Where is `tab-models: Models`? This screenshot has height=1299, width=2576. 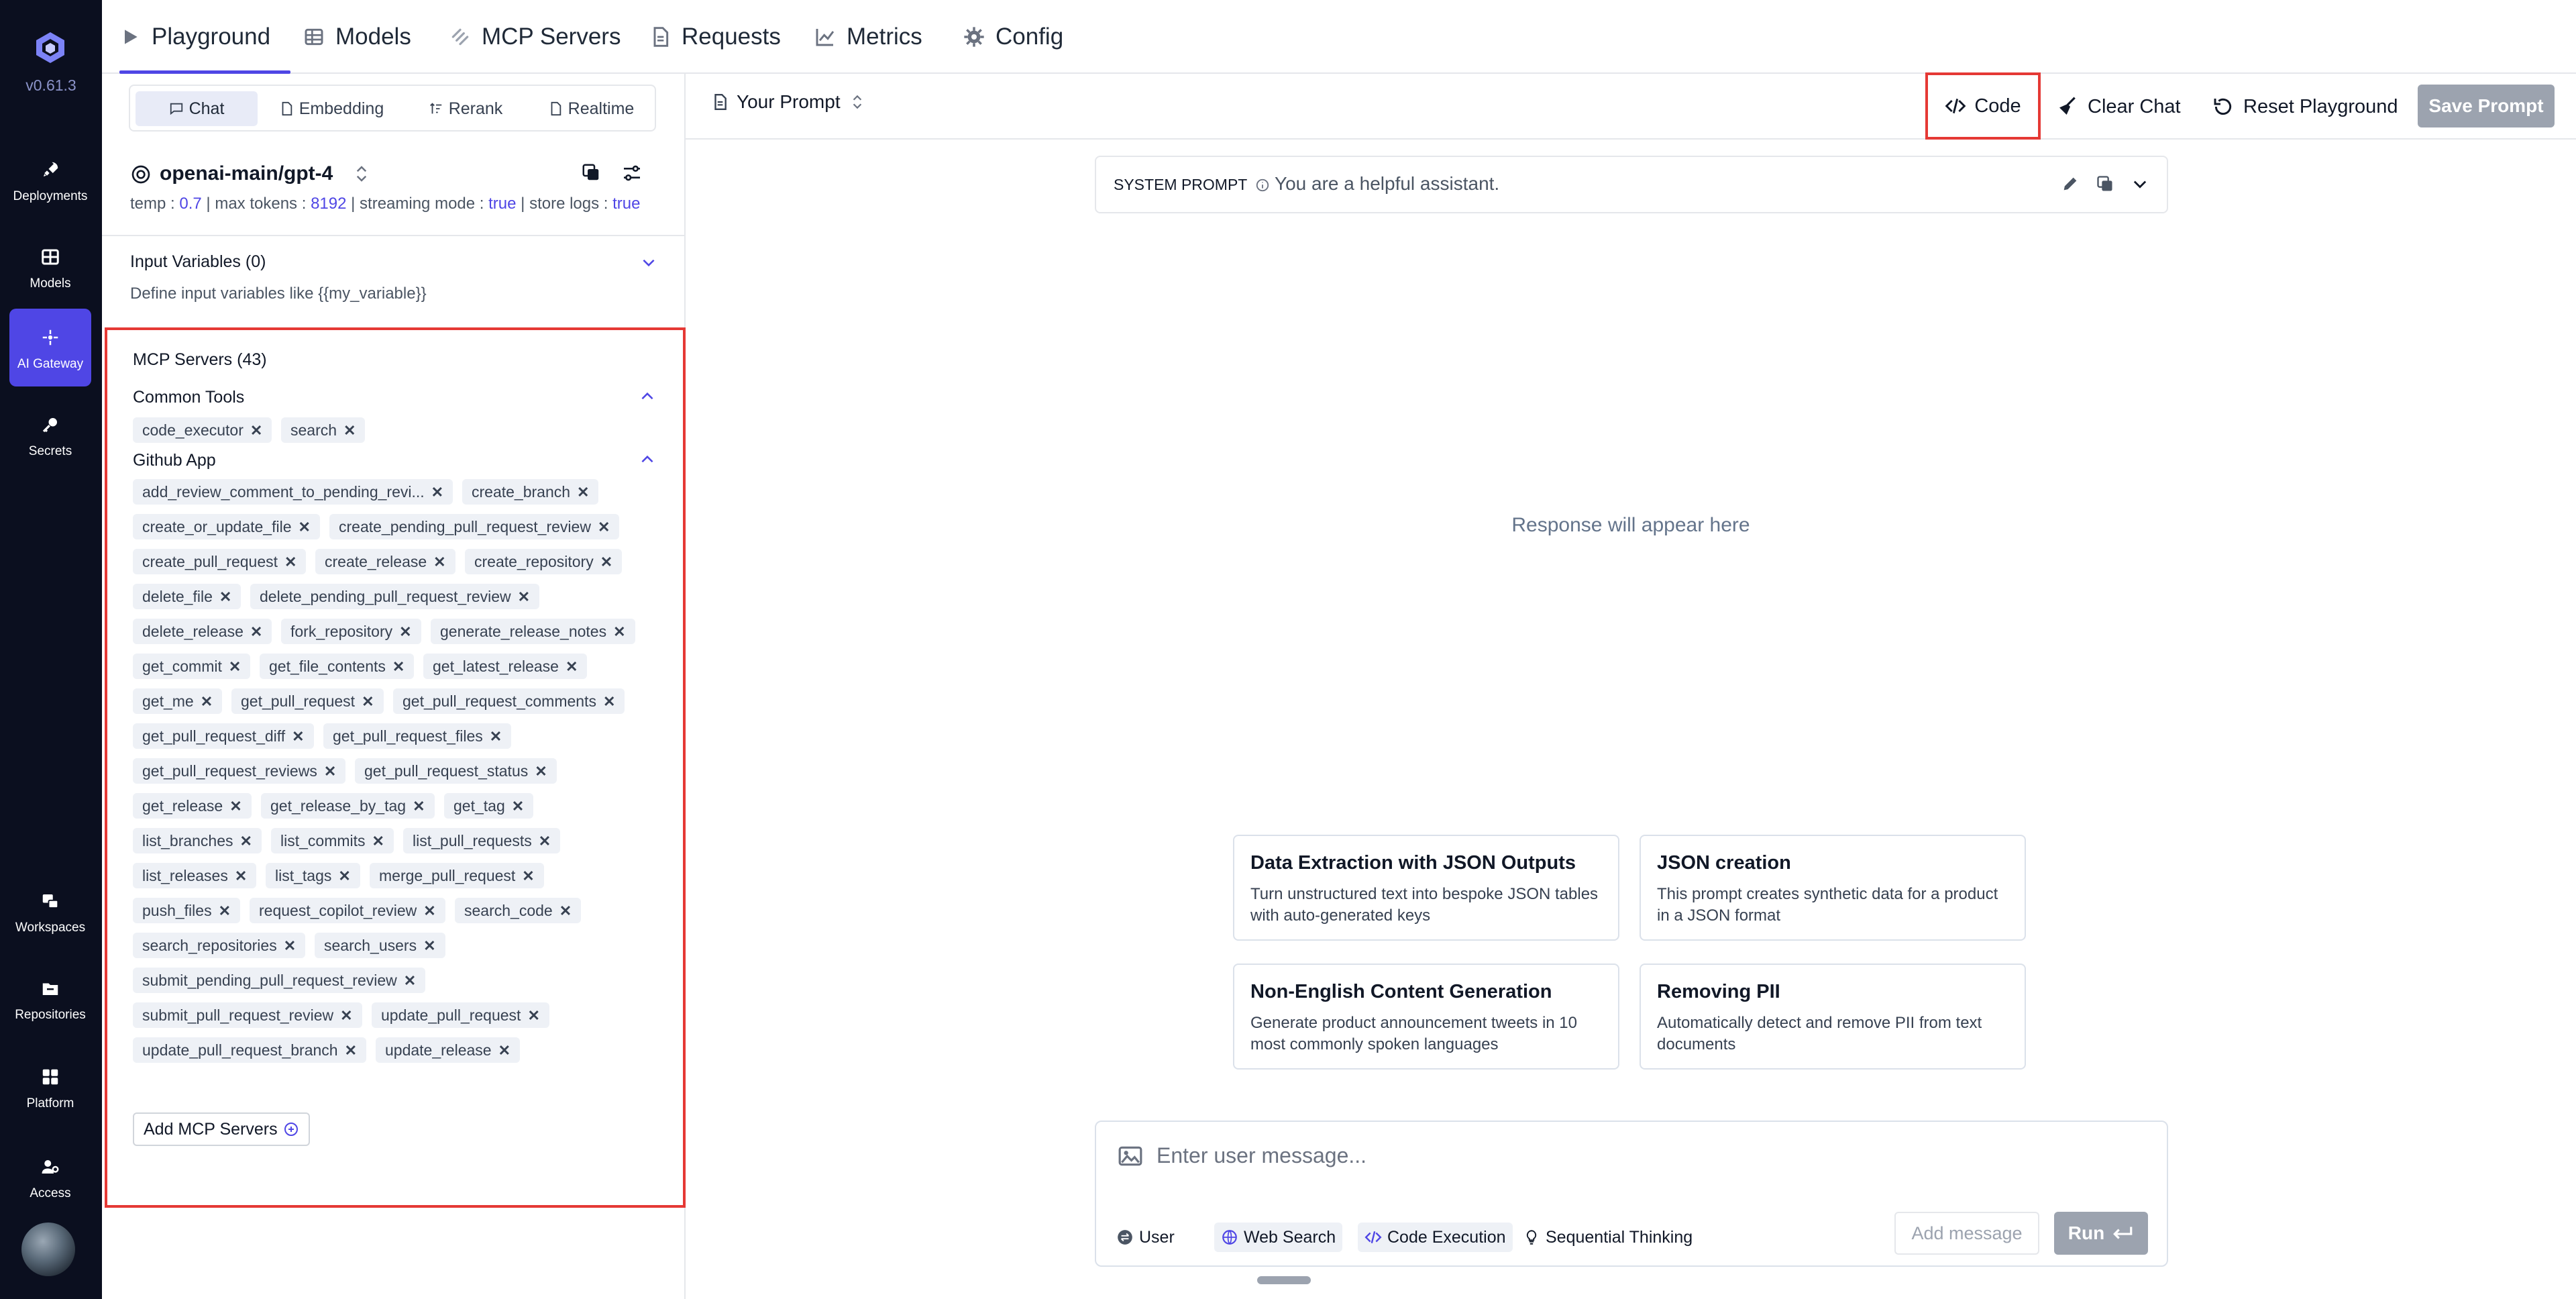
tab-models: Models is located at coordinates (357, 37).